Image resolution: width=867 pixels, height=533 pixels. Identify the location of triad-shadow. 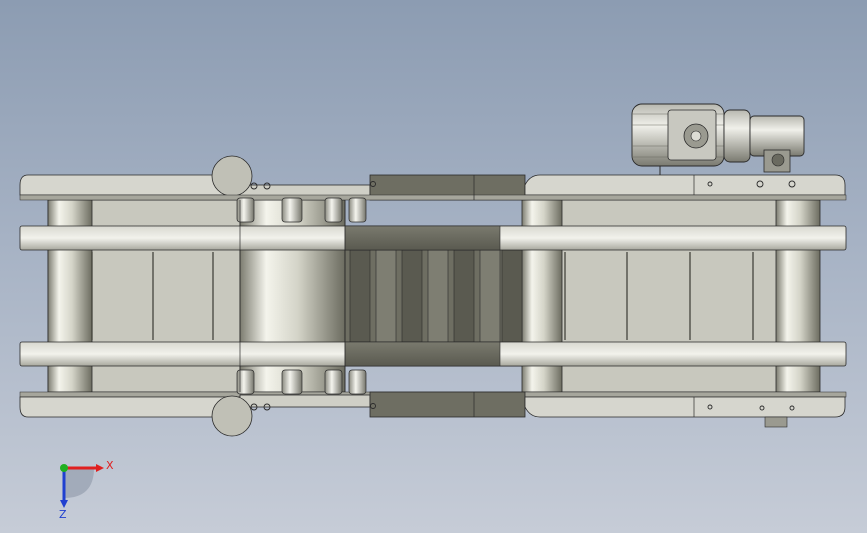
(79, 483).